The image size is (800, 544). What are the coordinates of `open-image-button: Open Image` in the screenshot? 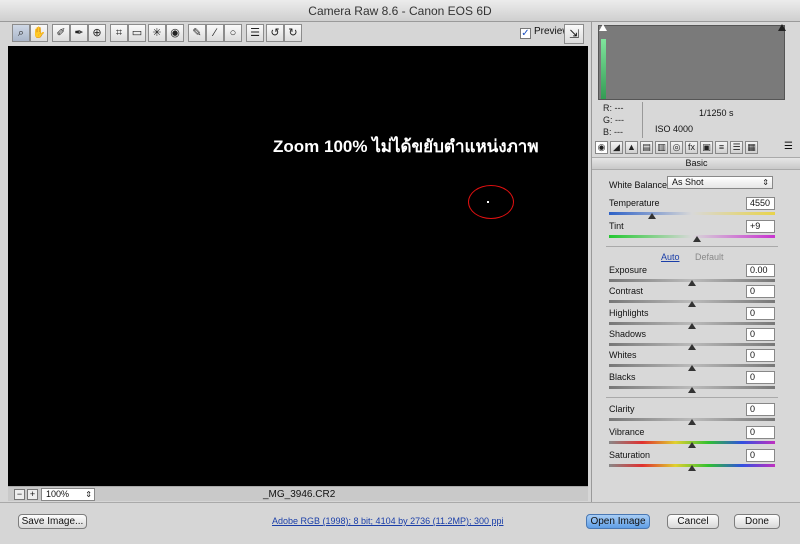 It's located at (618, 521).